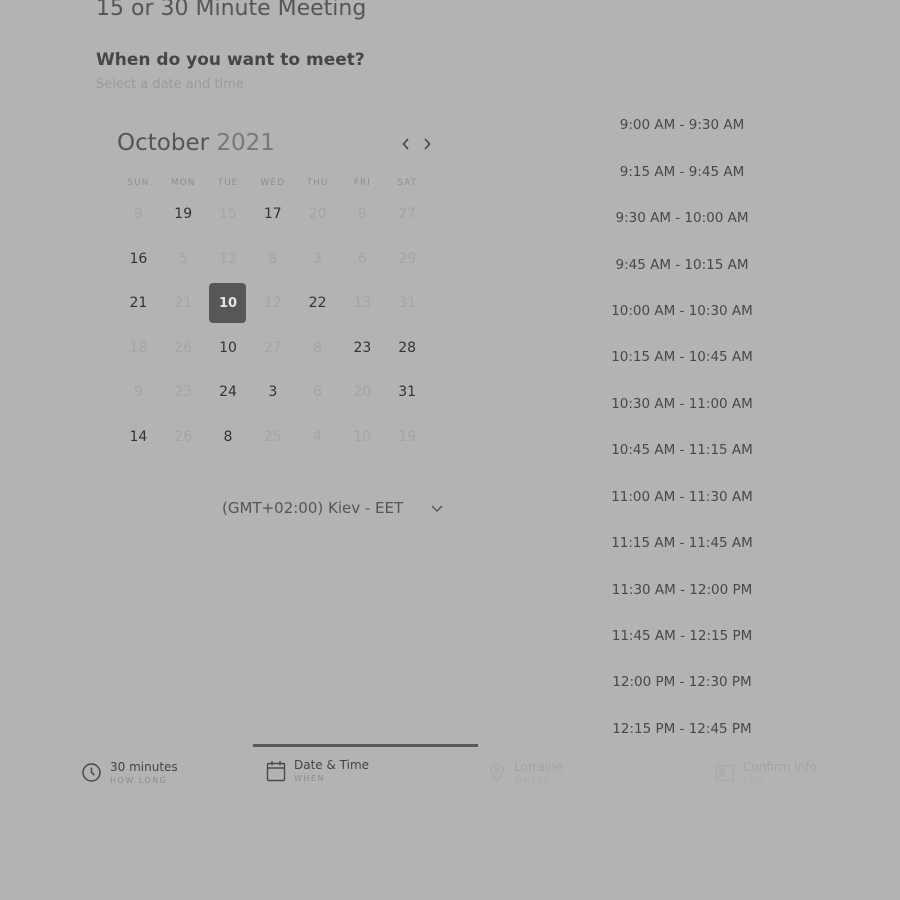 This screenshot has width=900, height=900. I want to click on time-slot-button: 11:00 AM - 11:30 AM, so click(682, 497).